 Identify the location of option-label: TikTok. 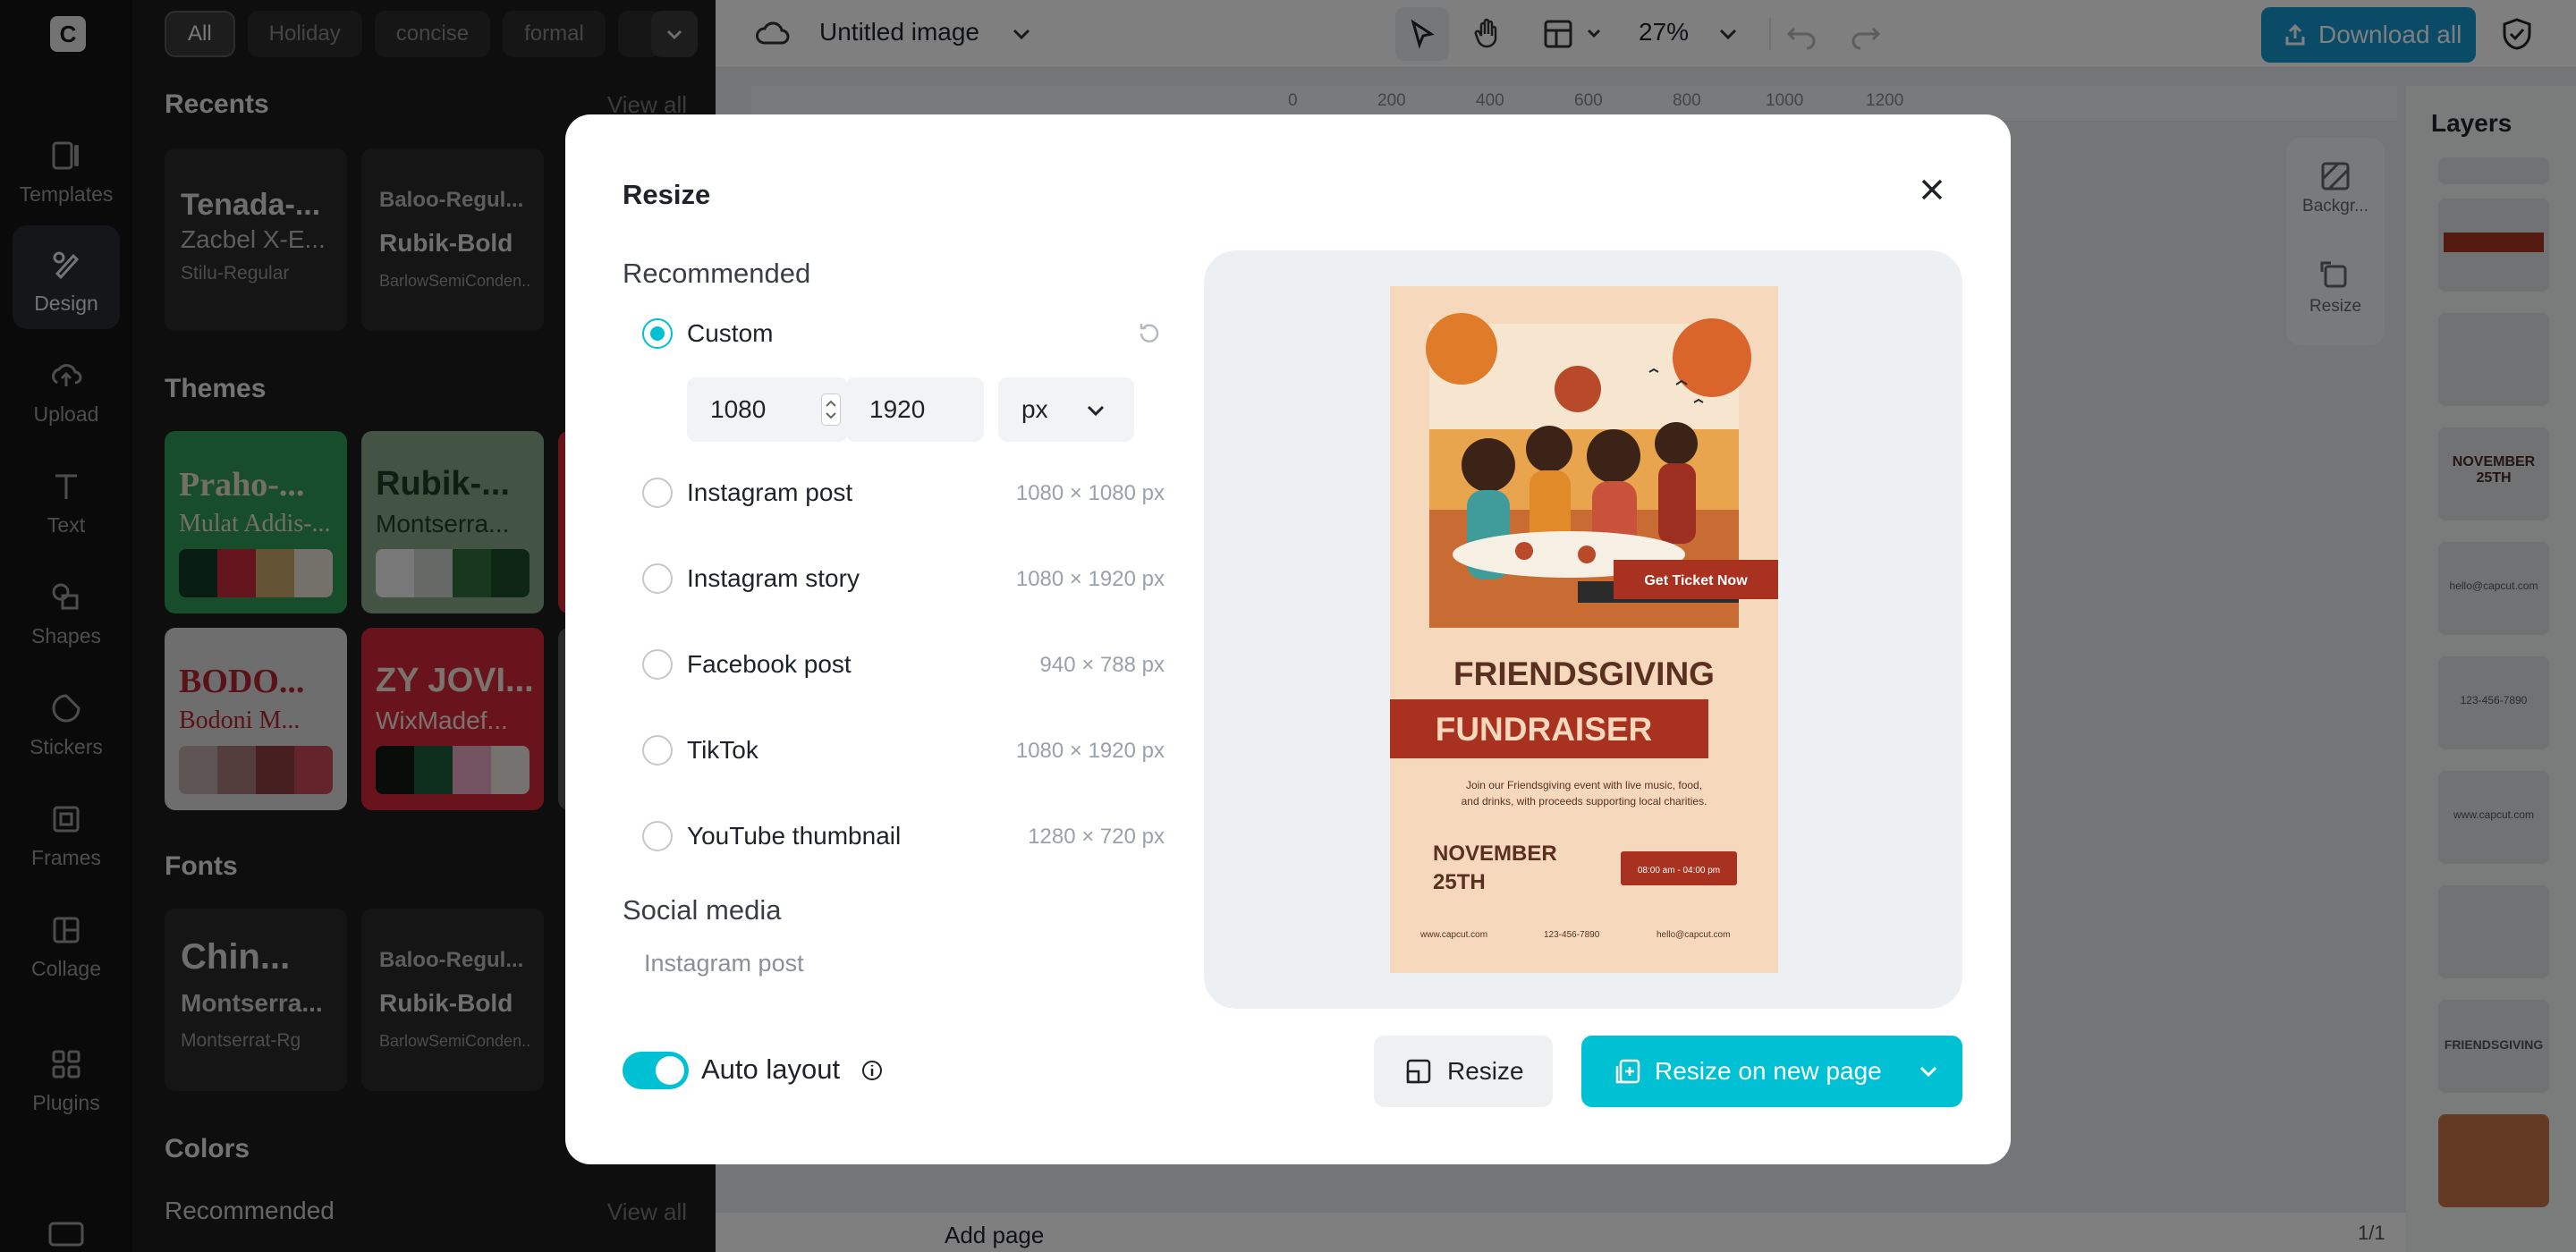
(722, 750).